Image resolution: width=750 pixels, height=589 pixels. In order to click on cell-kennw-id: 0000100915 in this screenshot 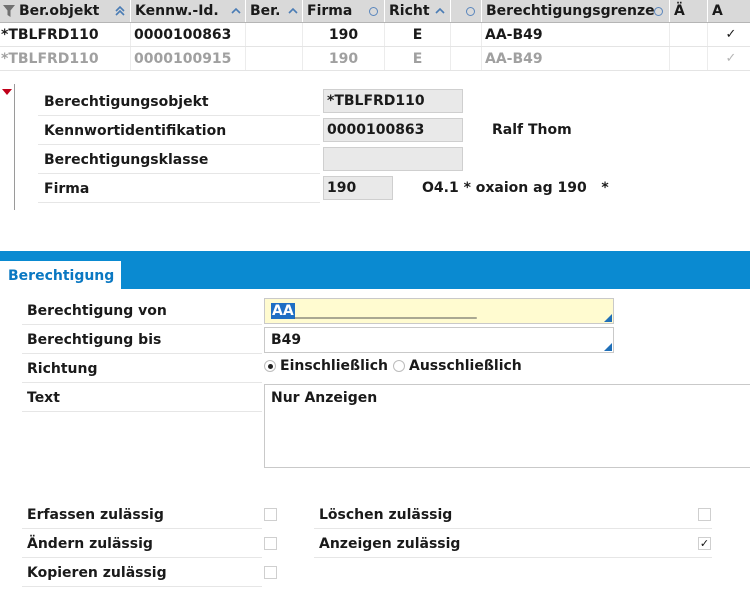, I will do `click(188, 58)`.